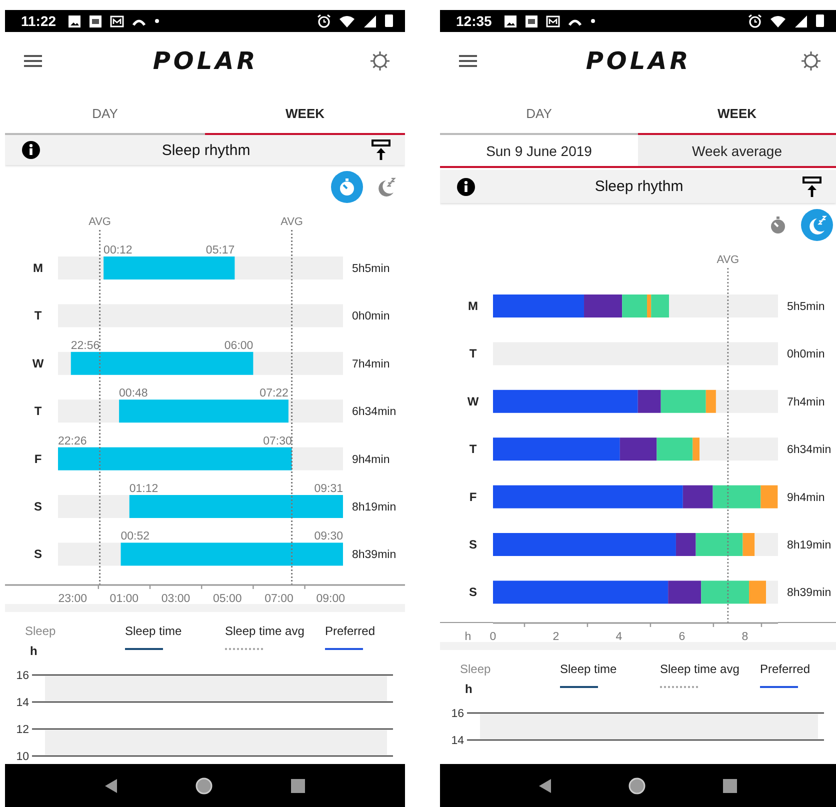 This screenshot has width=836, height=807. I want to click on axis-title: h, so click(468, 636).